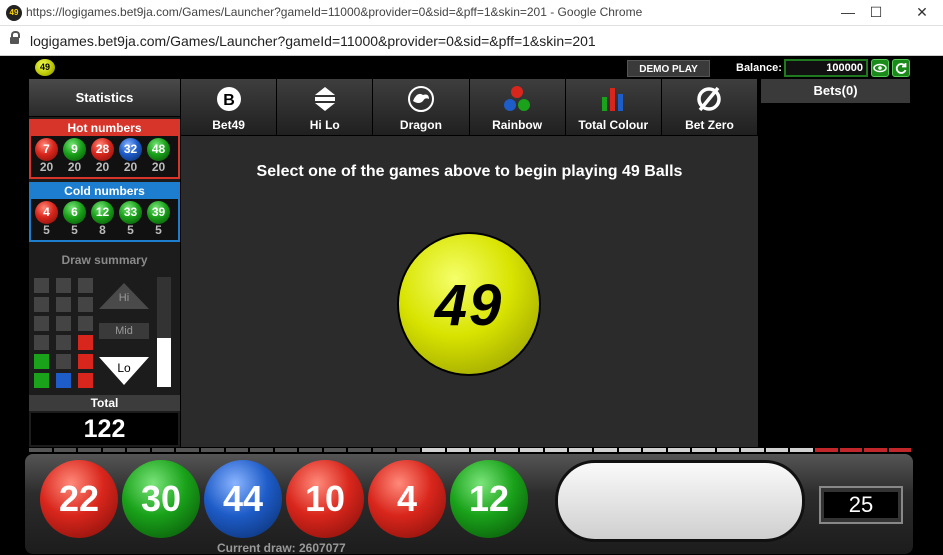  I want to click on demo-play-button: DEMO PLAY, so click(668, 68).